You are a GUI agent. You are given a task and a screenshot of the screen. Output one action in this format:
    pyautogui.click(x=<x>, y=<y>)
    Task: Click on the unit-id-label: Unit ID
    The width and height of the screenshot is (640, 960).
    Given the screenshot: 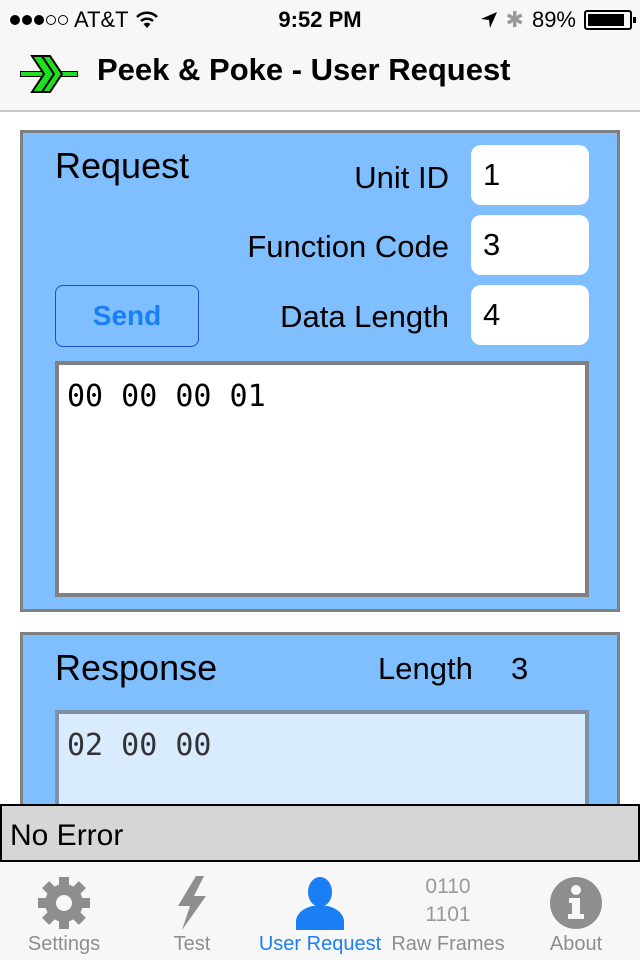 What is the action you would take?
    pyautogui.click(x=401, y=177)
    